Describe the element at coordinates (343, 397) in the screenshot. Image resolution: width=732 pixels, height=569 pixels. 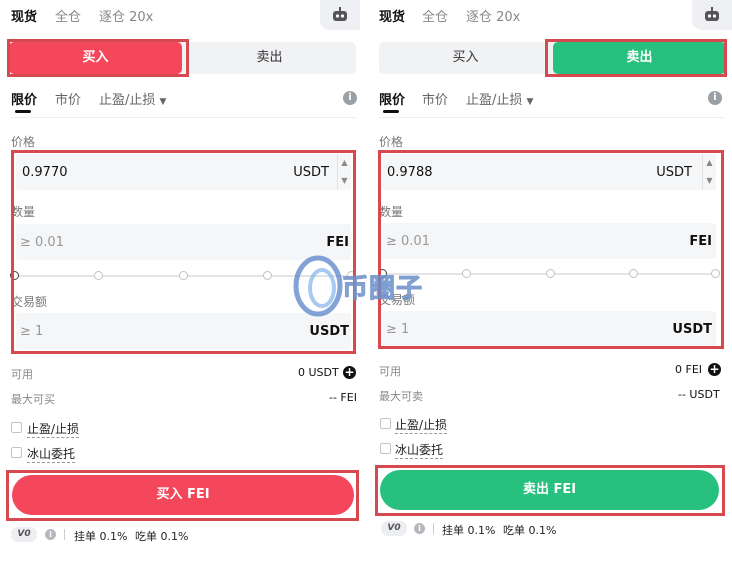
I see `max-value: -- FEI` at that location.